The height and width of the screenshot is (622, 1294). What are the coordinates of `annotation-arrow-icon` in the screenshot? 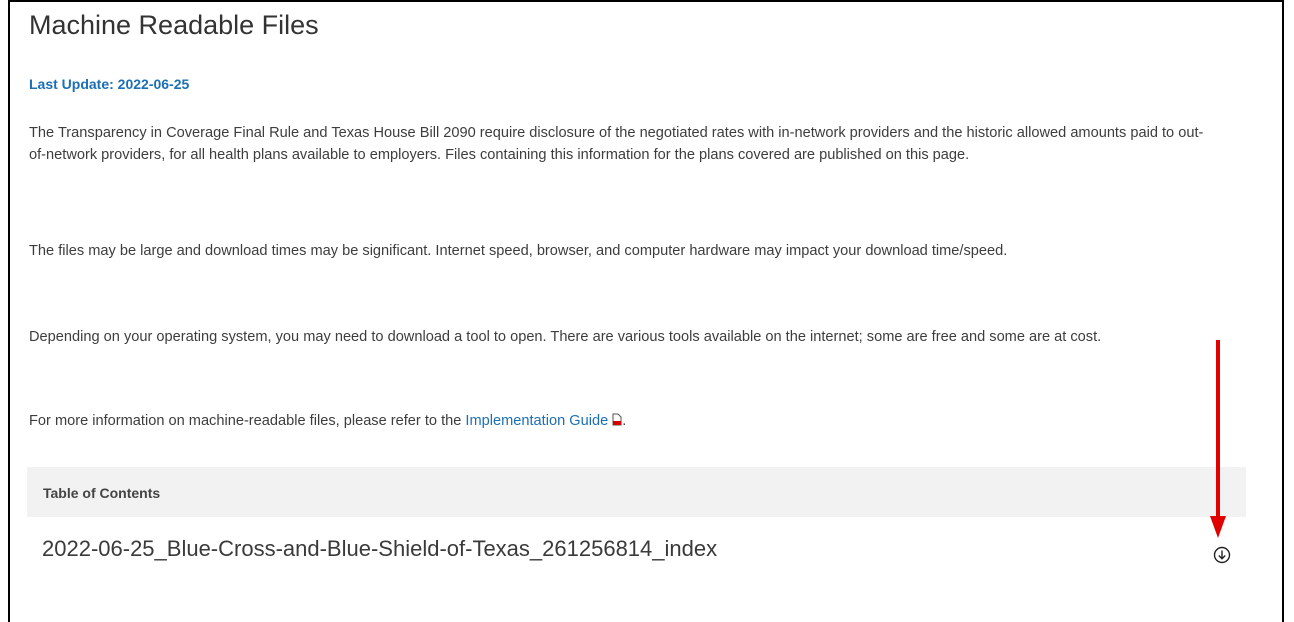 It's located at (1218, 440).